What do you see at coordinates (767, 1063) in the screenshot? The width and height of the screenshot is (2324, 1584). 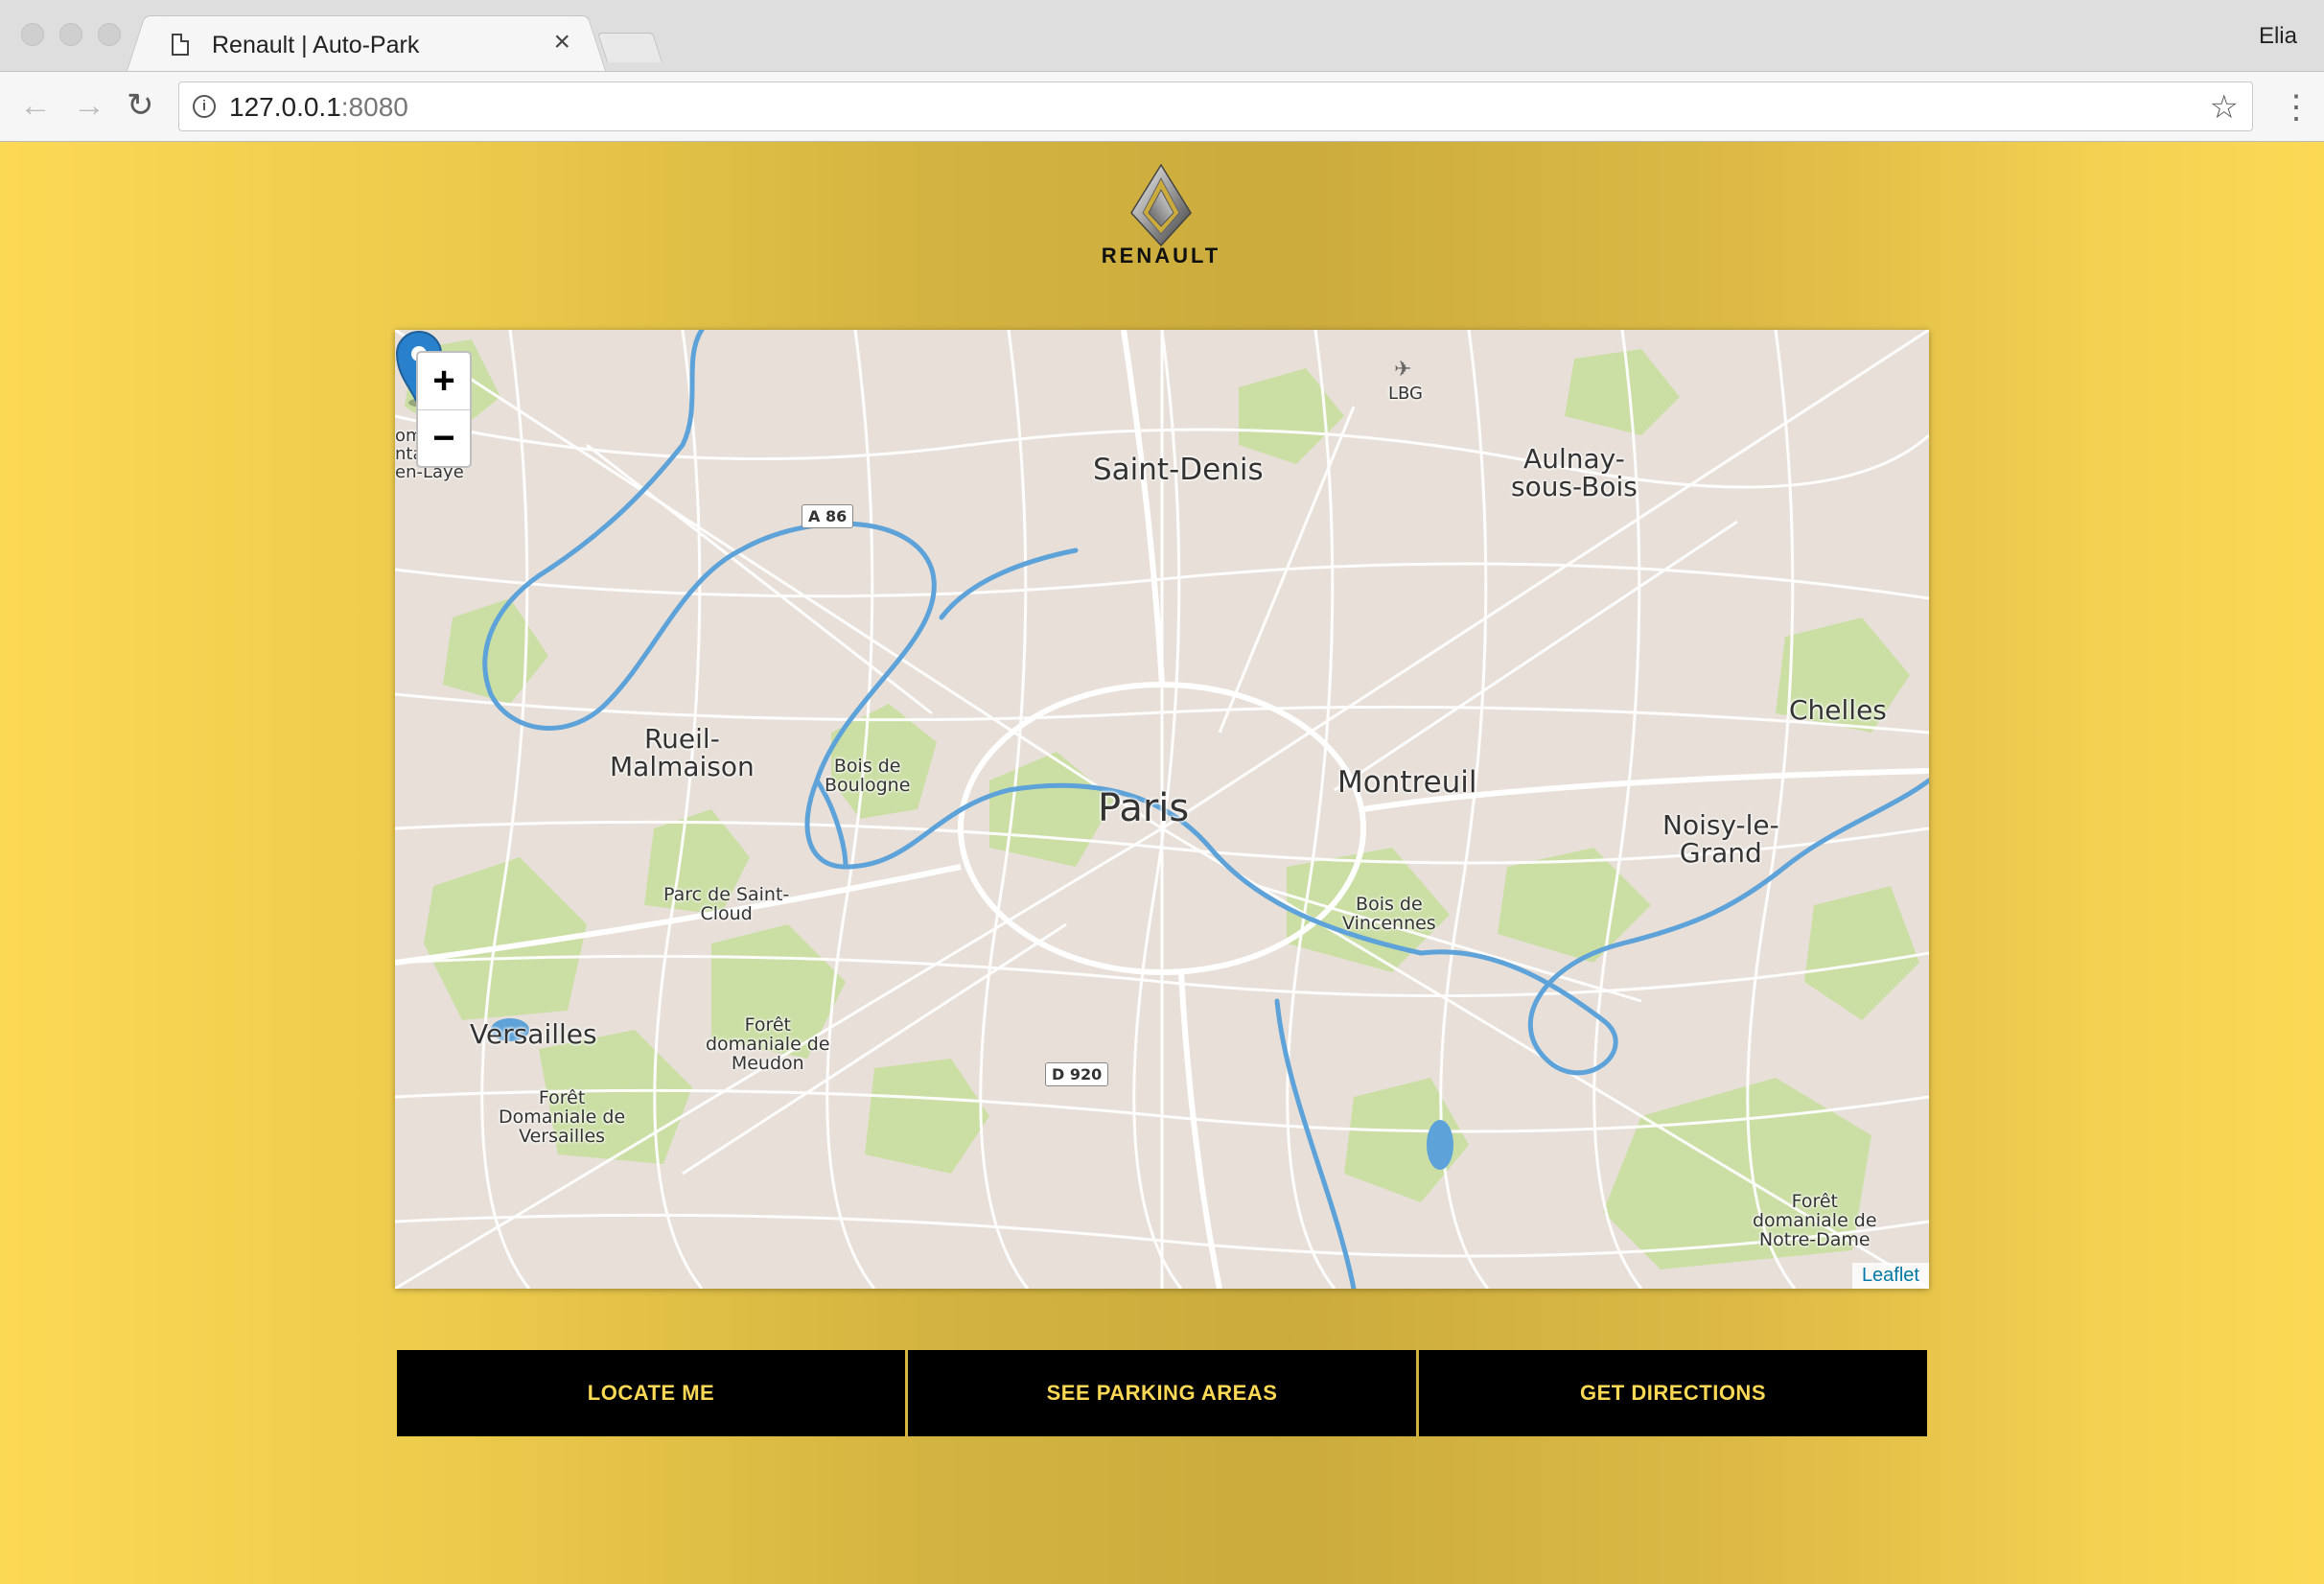 I see `map-label-line: Meudon` at bounding box center [767, 1063].